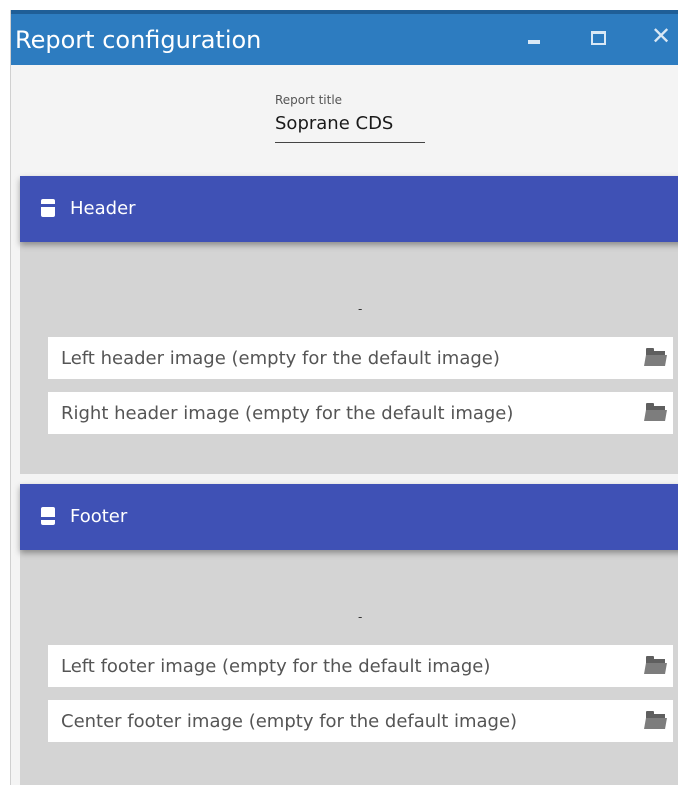 The image size is (678, 785). Describe the element at coordinates (350, 128) in the screenshot. I see `report-title-input` at that location.